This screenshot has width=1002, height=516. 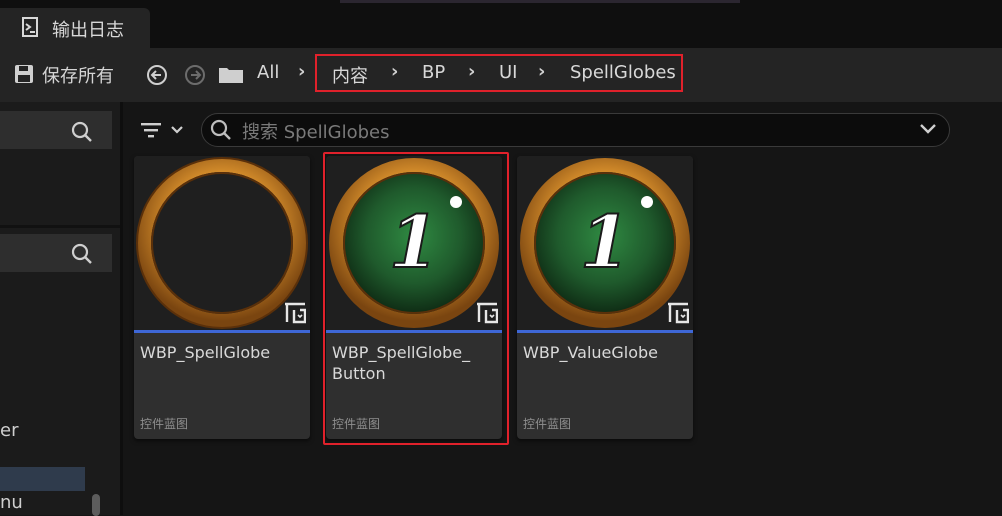 I want to click on breadcrumb-highlight, so click(x=499, y=73).